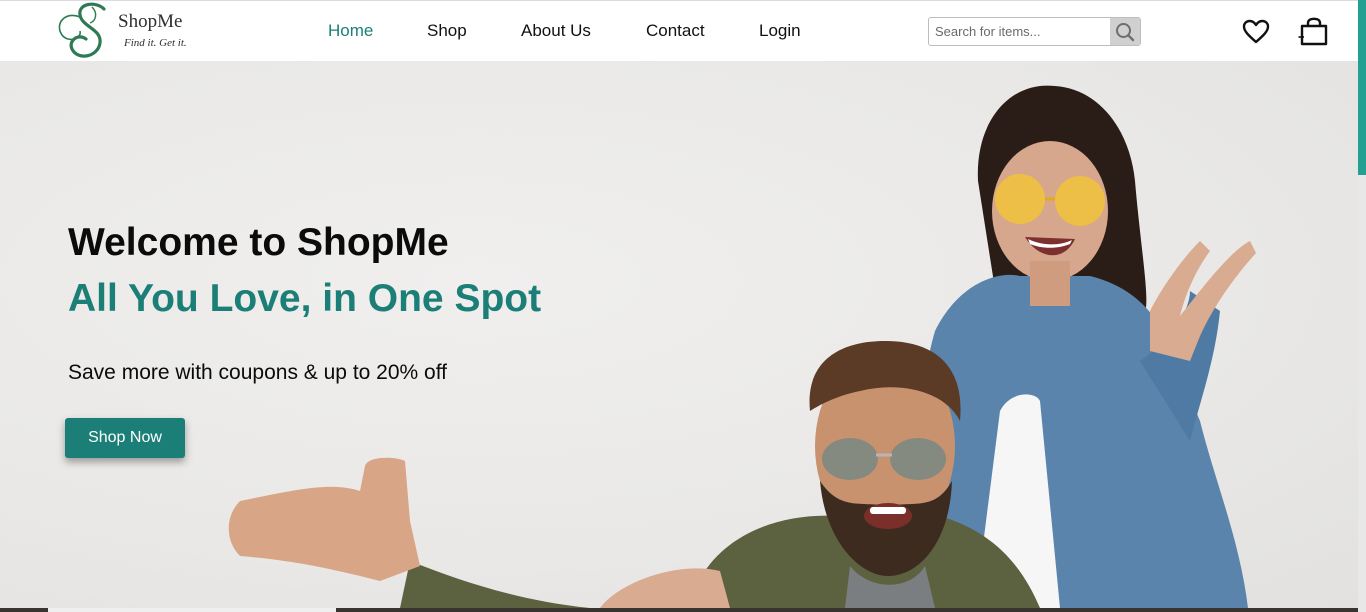 The width and height of the screenshot is (1366, 612). What do you see at coordinates (258, 242) in the screenshot?
I see `hero-title: Welcome to ShopMe` at bounding box center [258, 242].